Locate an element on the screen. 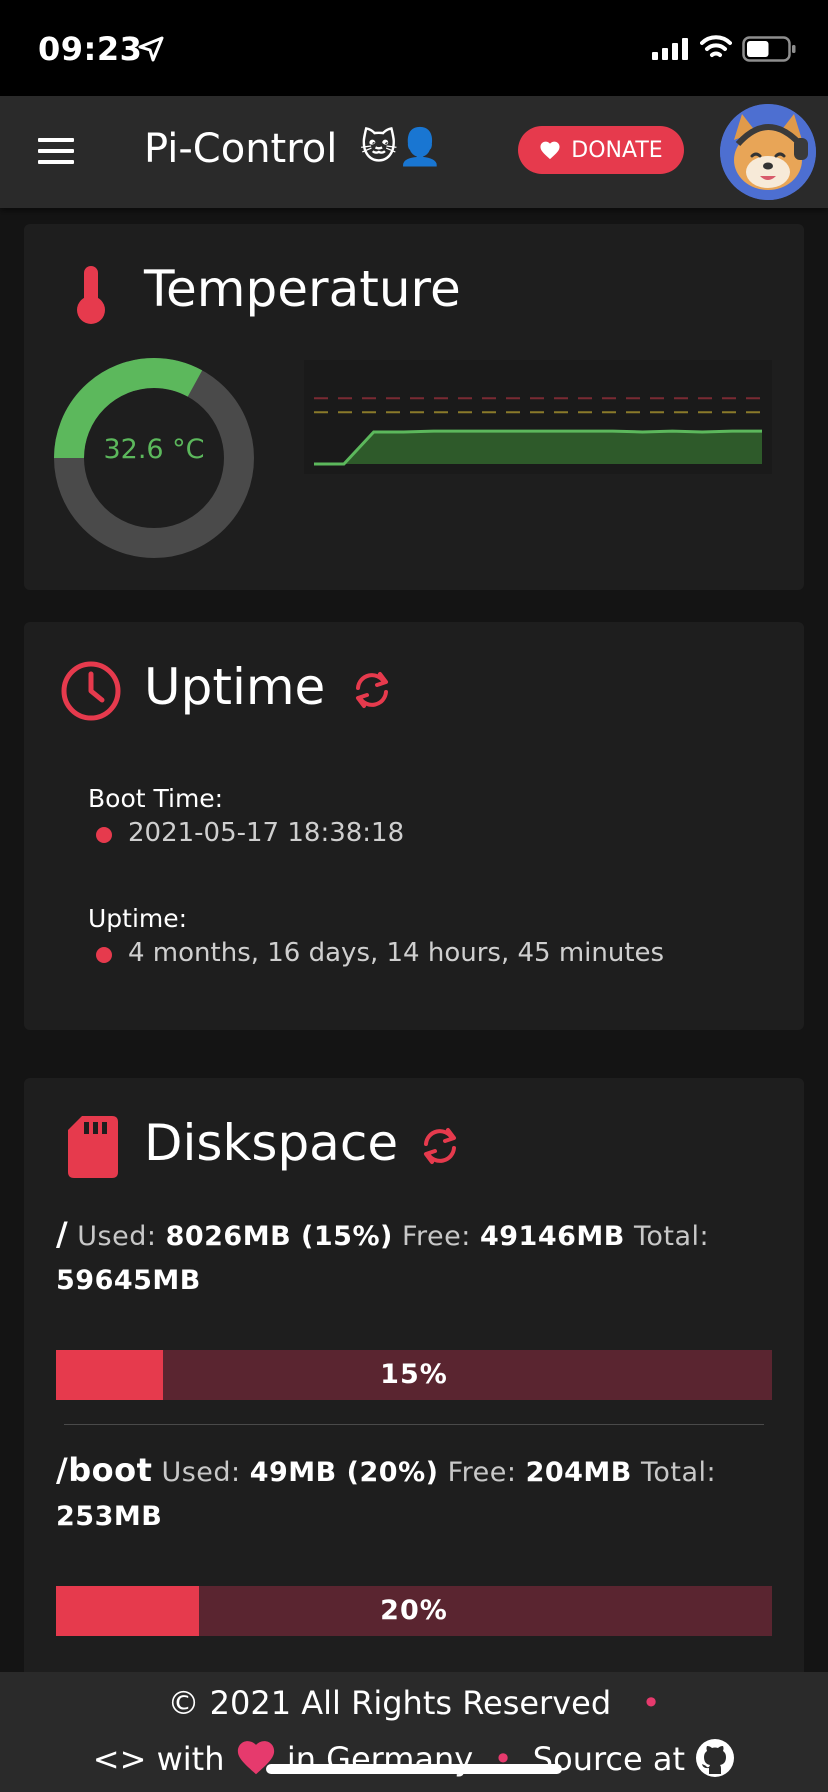 The height and width of the screenshot is (1792, 828). sd-card-icon is located at coordinates (93, 1147).